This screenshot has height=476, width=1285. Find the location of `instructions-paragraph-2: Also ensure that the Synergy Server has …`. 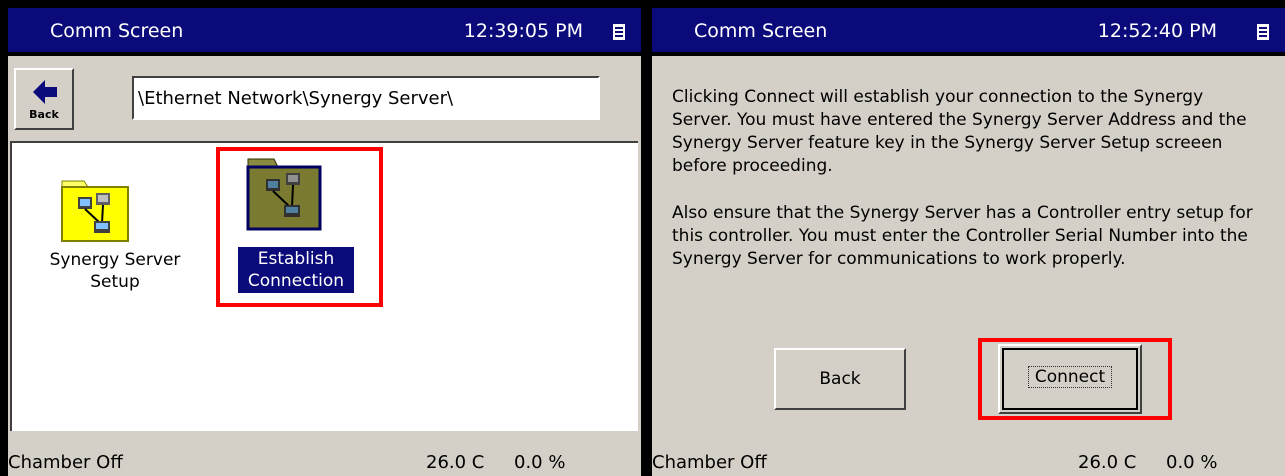

instructions-paragraph-2: Also ensure that the Synergy Server has … is located at coordinates (962, 236).